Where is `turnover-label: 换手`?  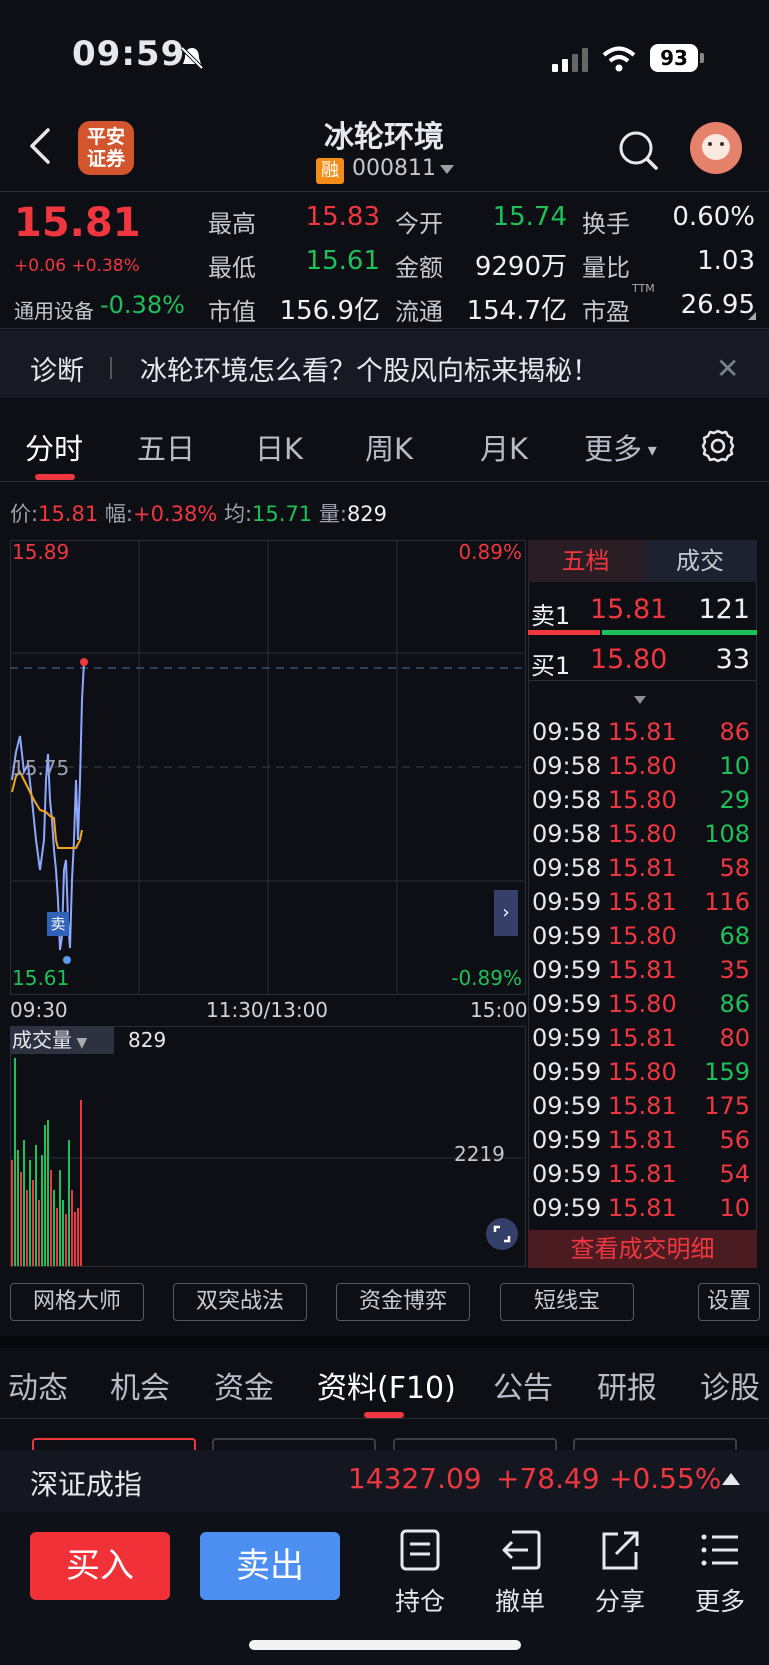
turnover-label: 换手 is located at coordinates (606, 224).